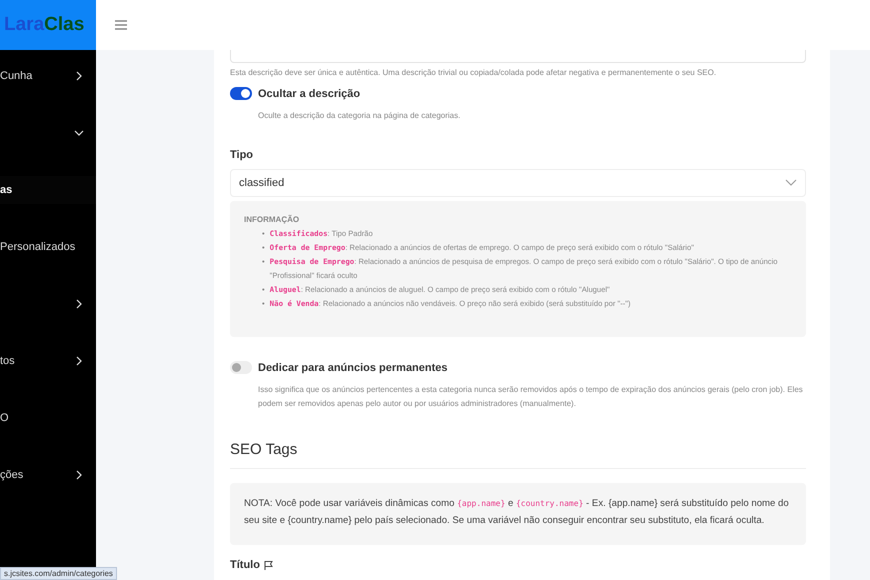 The width and height of the screenshot is (870, 580). Describe the element at coordinates (58, 573) in the screenshot. I see `status-url: s.jcsites.com/admin/categories` at that location.